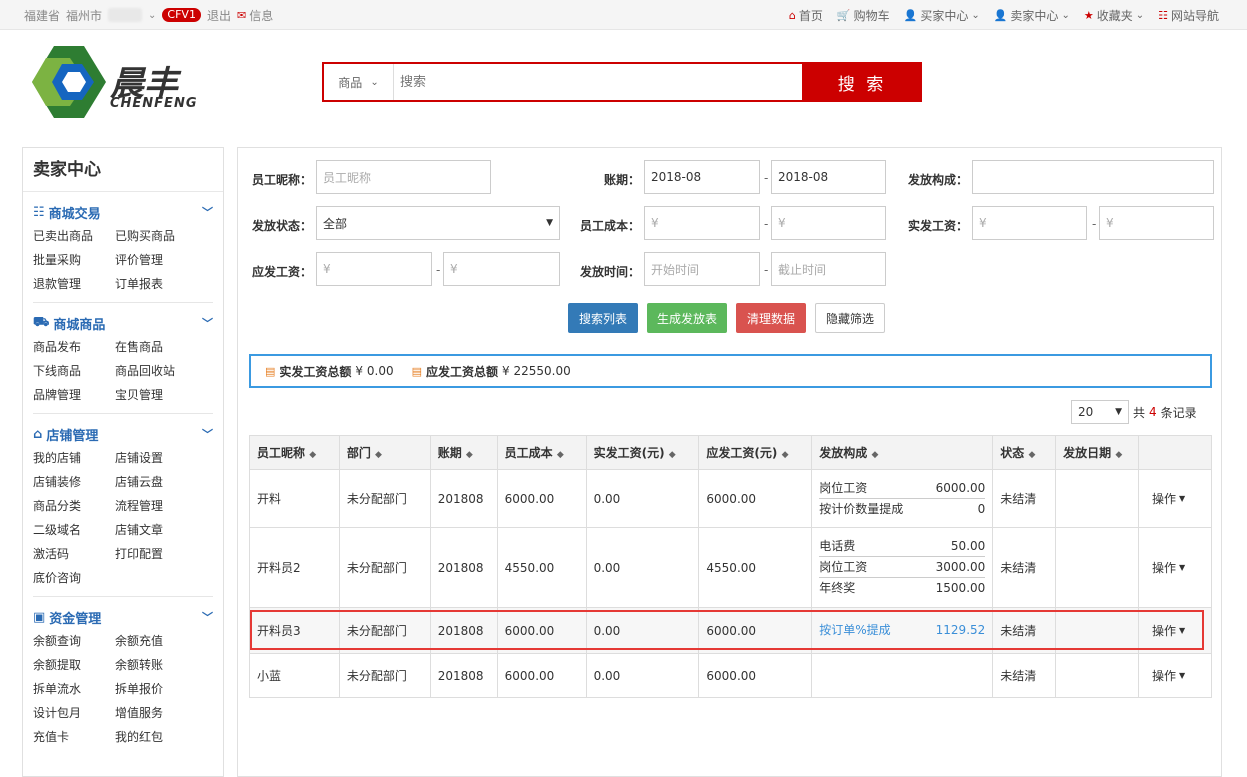 This screenshot has width=1247, height=777. What do you see at coordinates (124, 82) in the screenshot?
I see `logo: 晨丰 CHENFENG` at bounding box center [124, 82].